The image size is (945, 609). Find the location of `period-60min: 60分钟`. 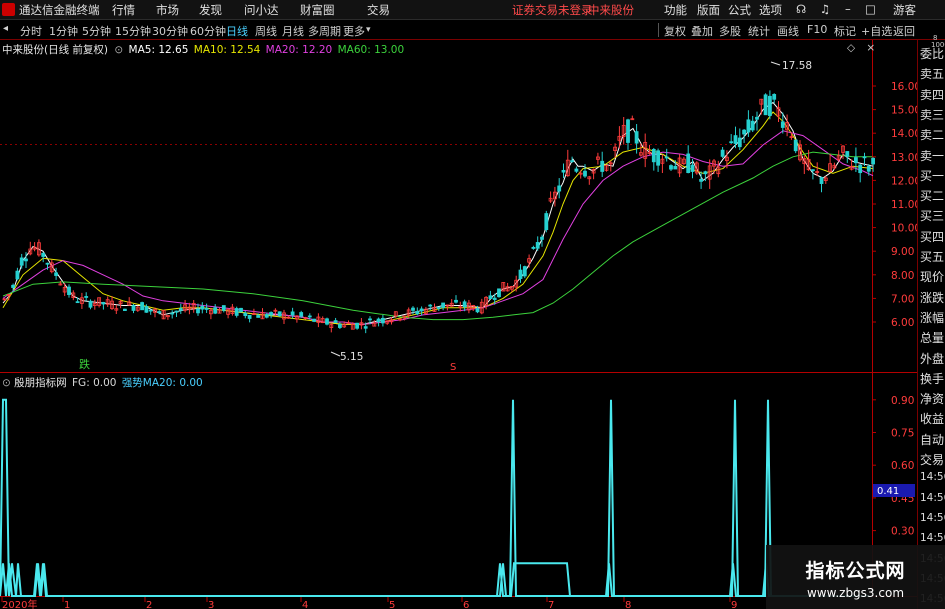

period-60min: 60分钟 is located at coordinates (208, 31).